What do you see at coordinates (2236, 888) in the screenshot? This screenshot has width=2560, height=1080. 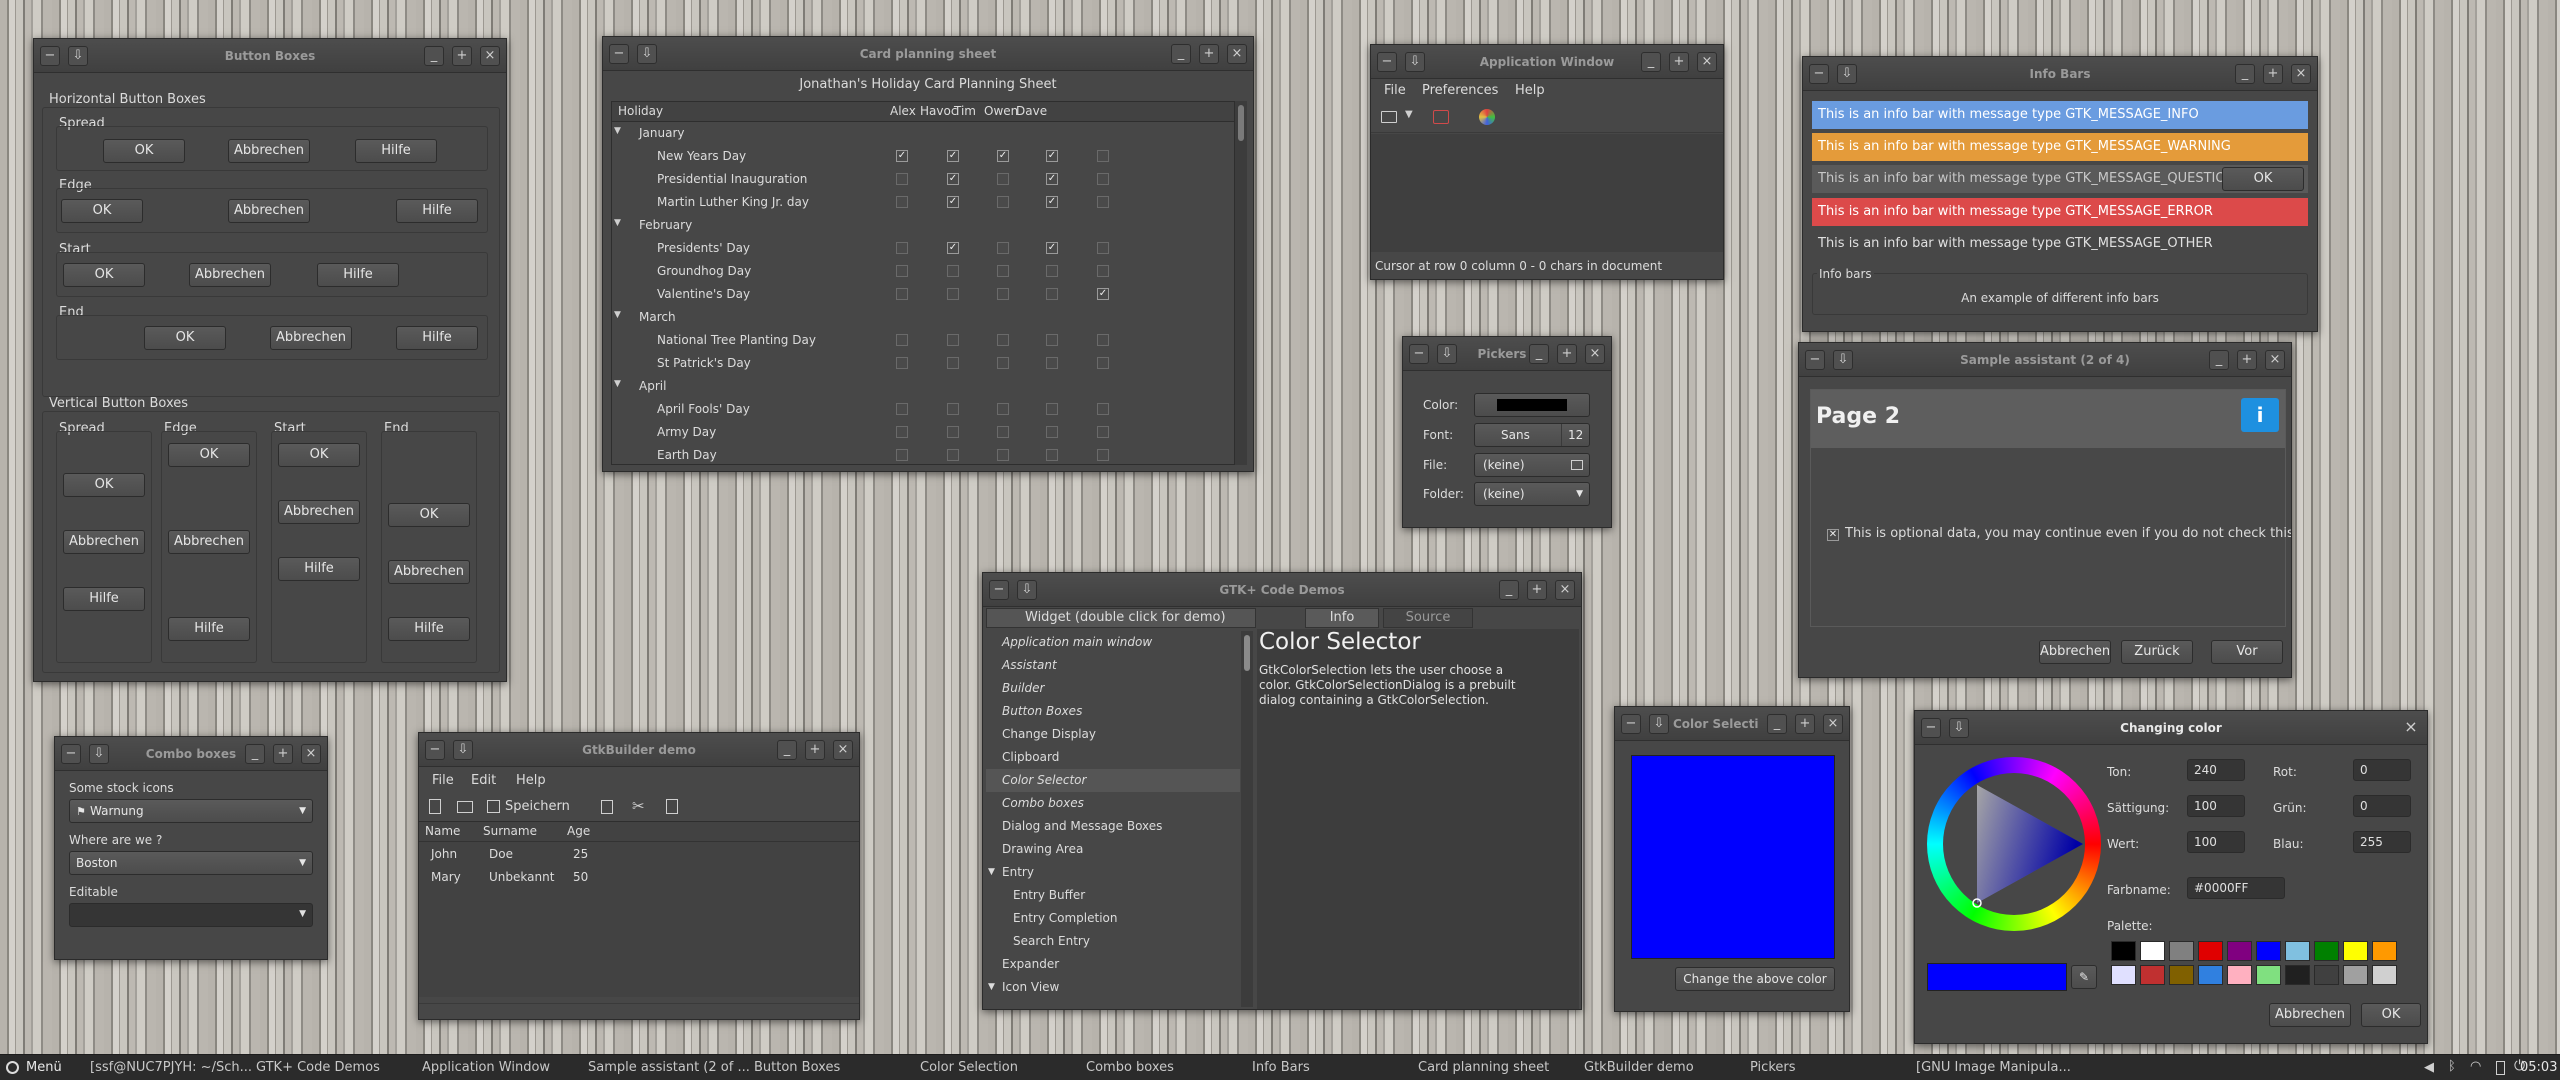 I see `farbname-entry: #0000FF` at bounding box center [2236, 888].